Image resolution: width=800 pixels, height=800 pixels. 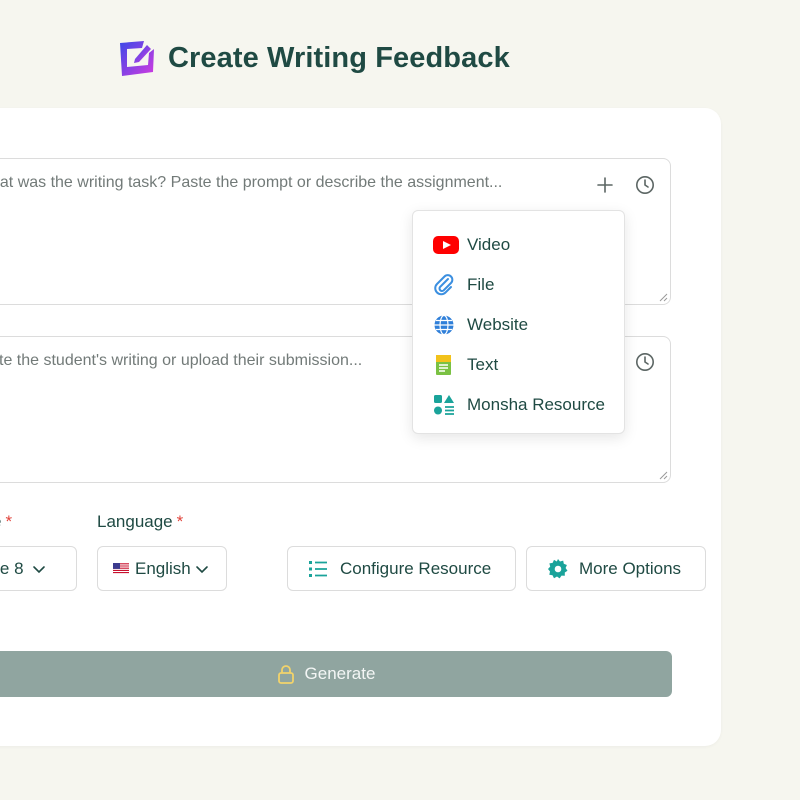 What do you see at coordinates (536, 404) in the screenshot?
I see `attach-menu-item-label: Monsha Resource` at bounding box center [536, 404].